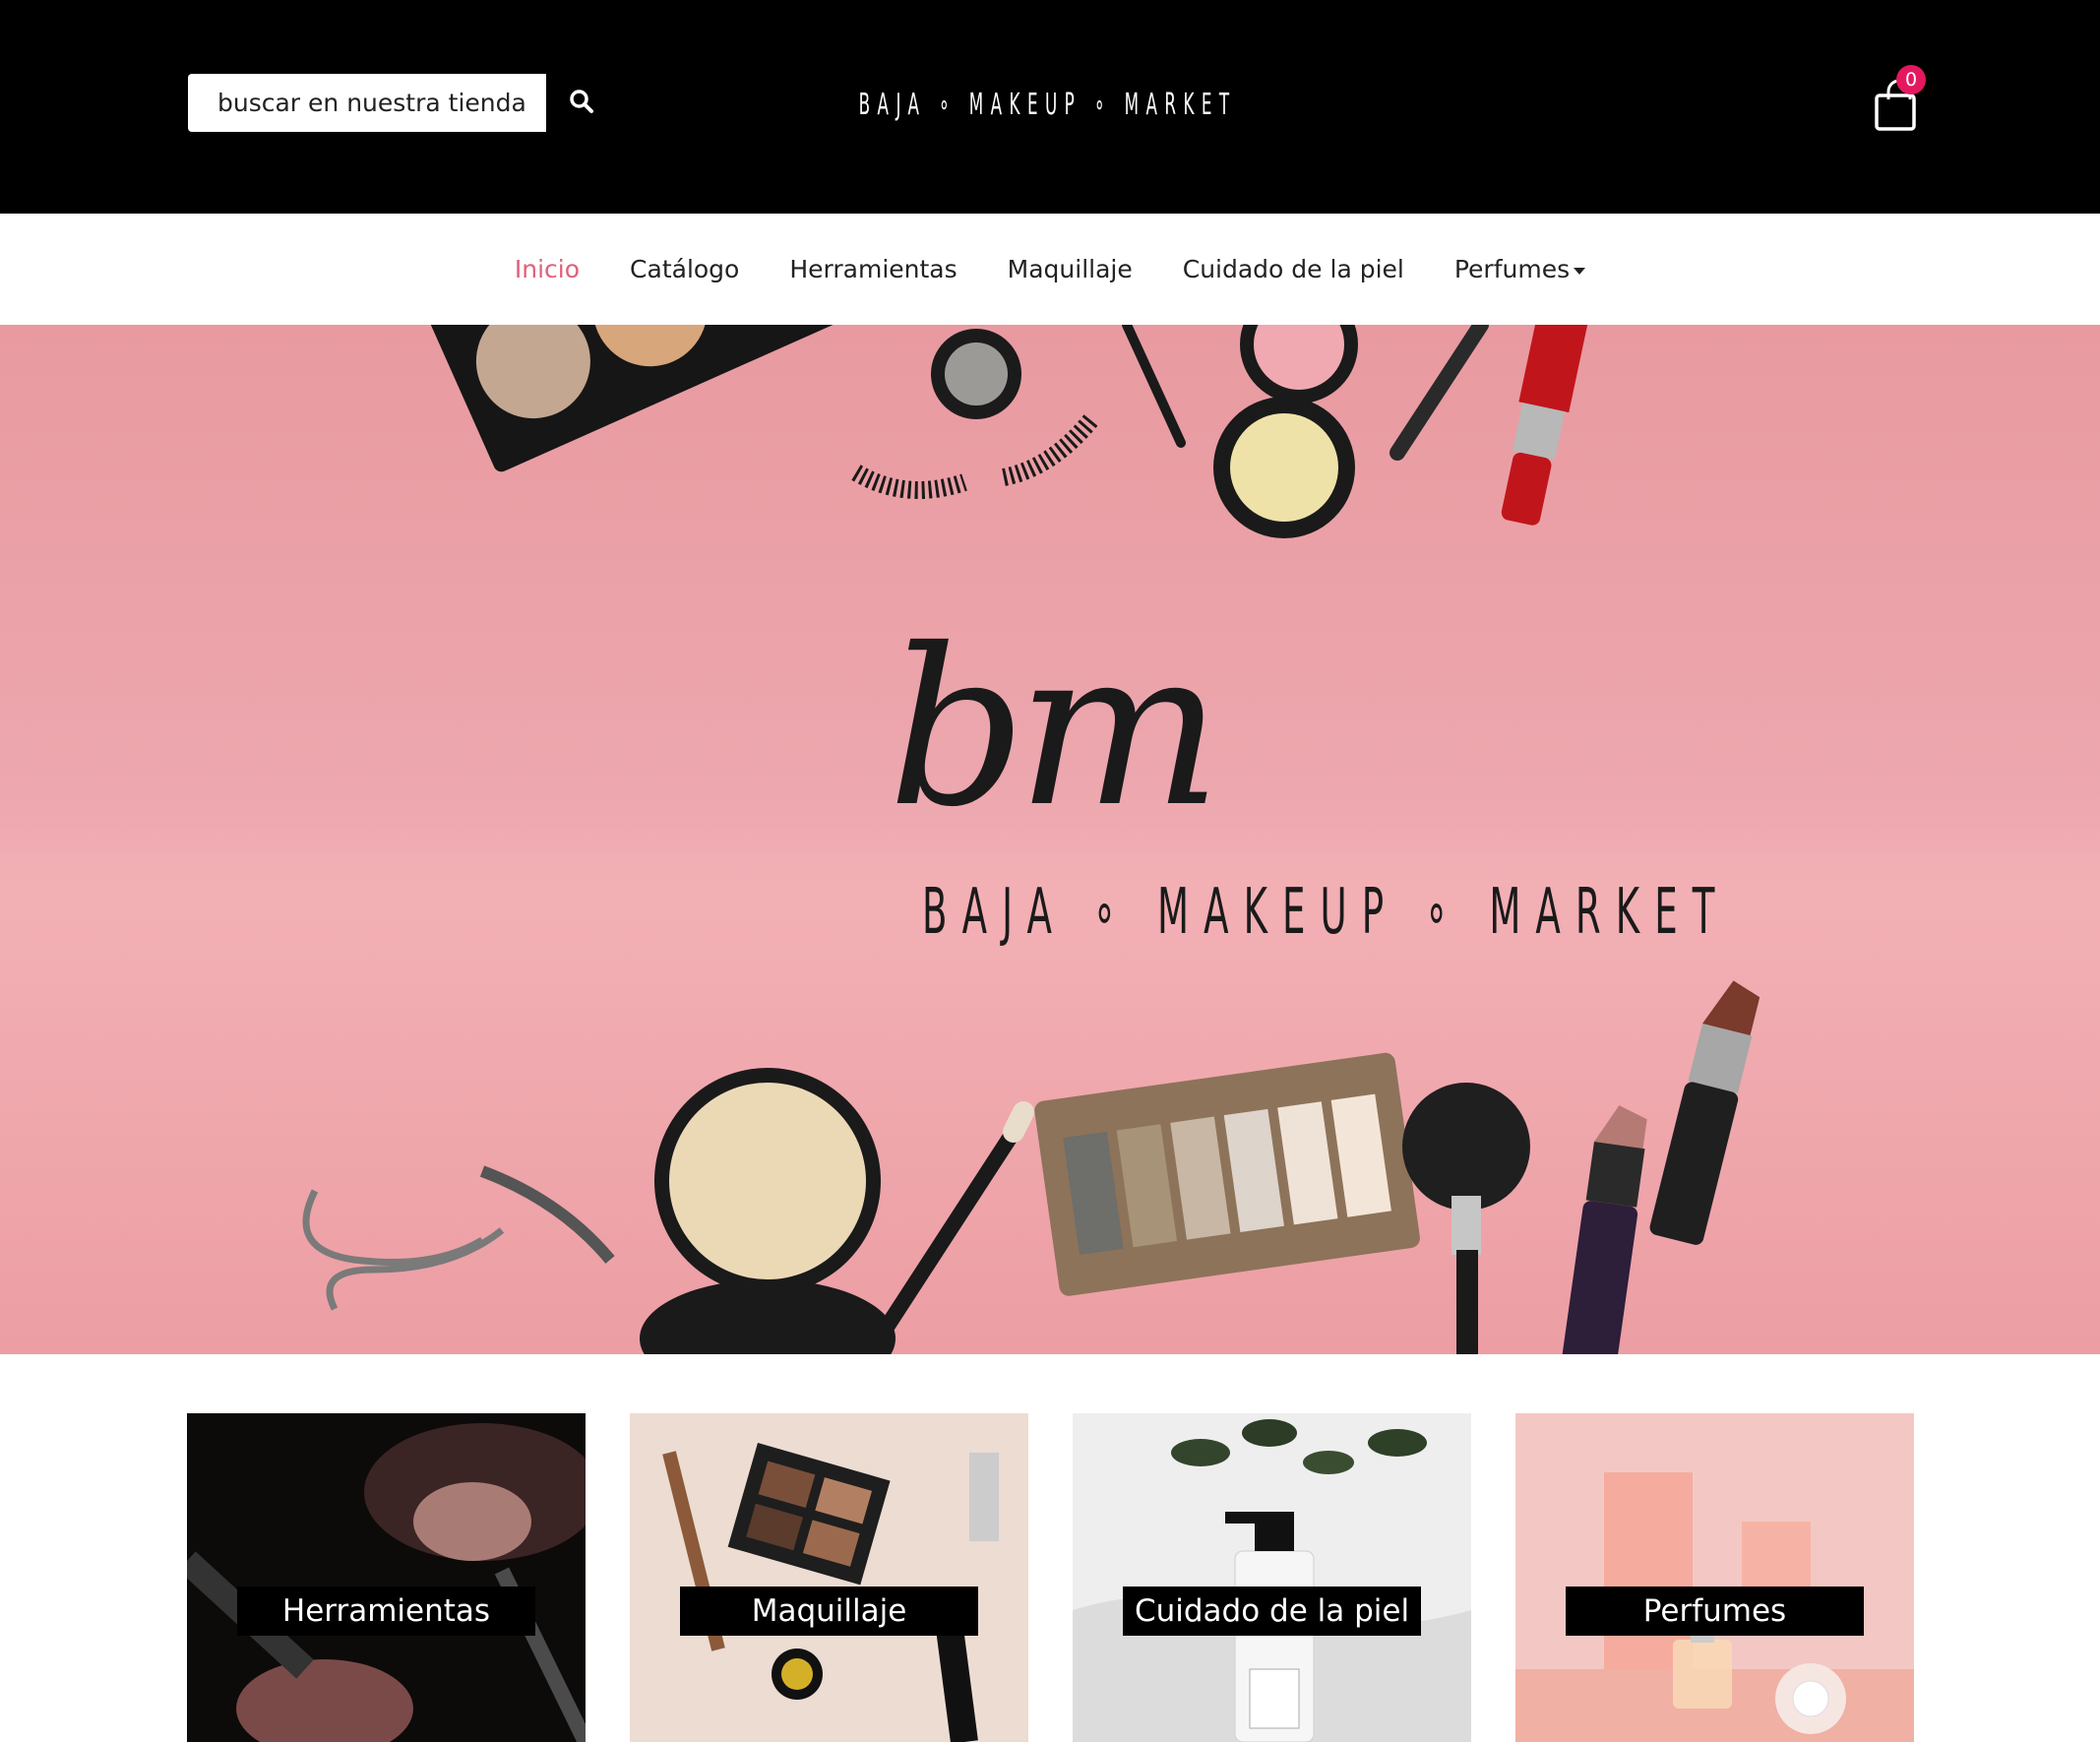  I want to click on tools-photo, so click(386, 1577).